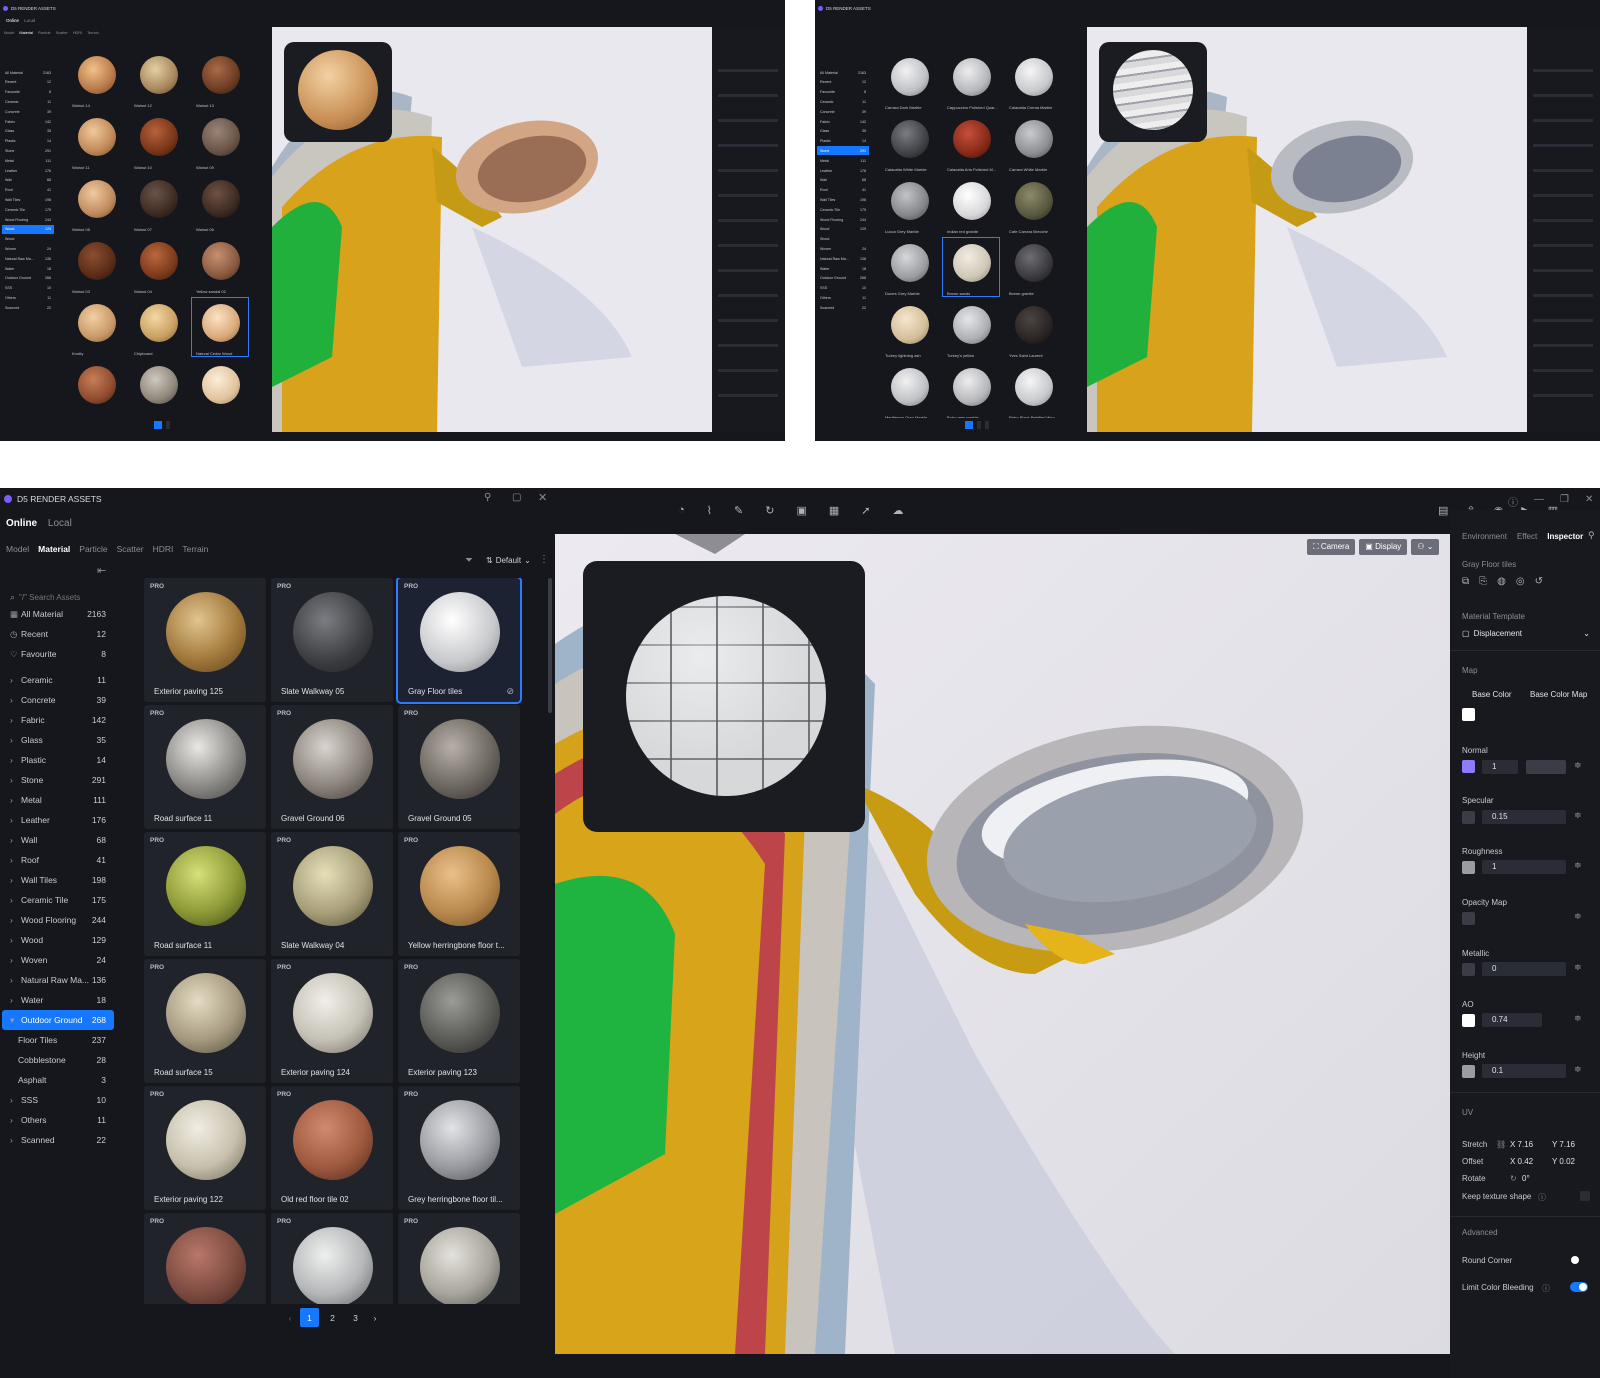  Describe the element at coordinates (58, 880) in the screenshot. I see `category-item: › Wall Tiles 198` at that location.